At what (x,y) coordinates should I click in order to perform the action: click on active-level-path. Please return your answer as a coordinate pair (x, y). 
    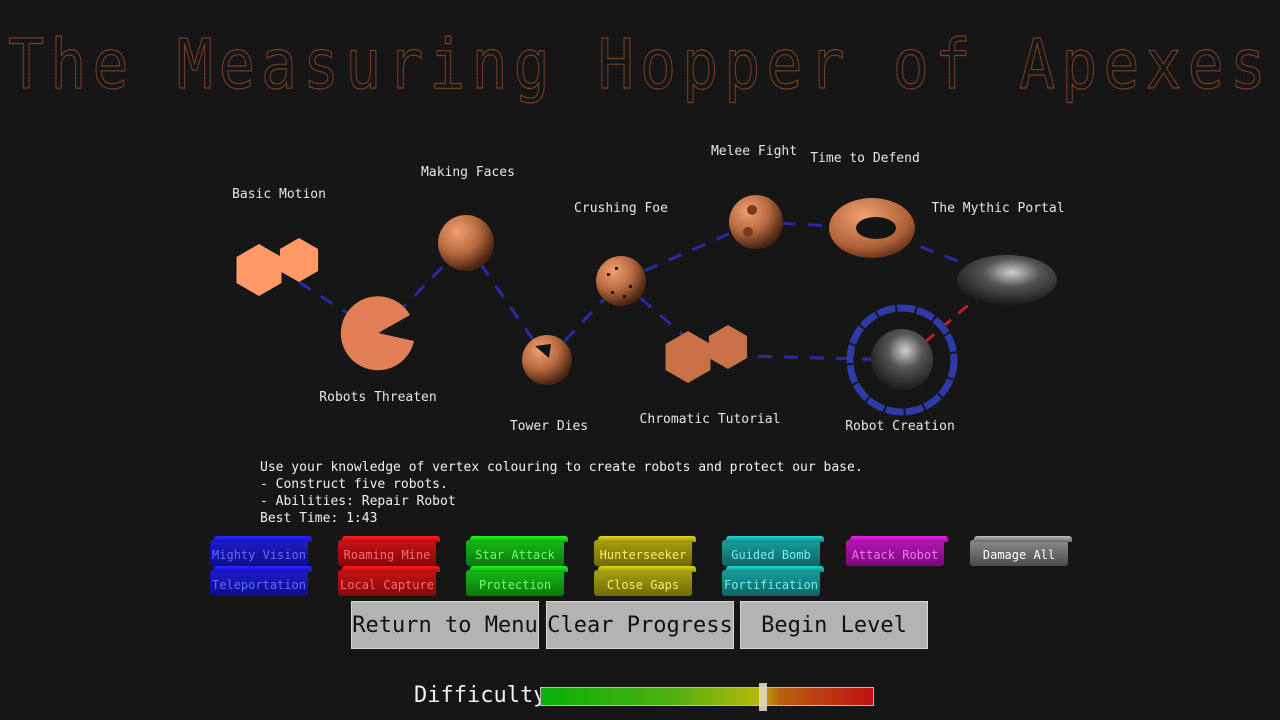
    Looking at the image, I should click on (952, 318).